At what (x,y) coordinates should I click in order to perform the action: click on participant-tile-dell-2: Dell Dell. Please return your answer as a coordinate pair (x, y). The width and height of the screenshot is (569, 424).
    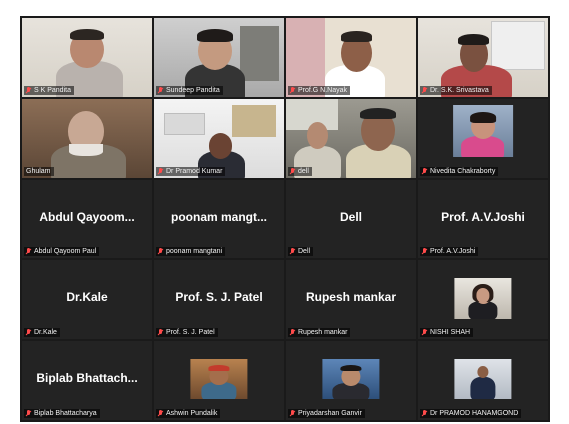
    Looking at the image, I should click on (351, 219).